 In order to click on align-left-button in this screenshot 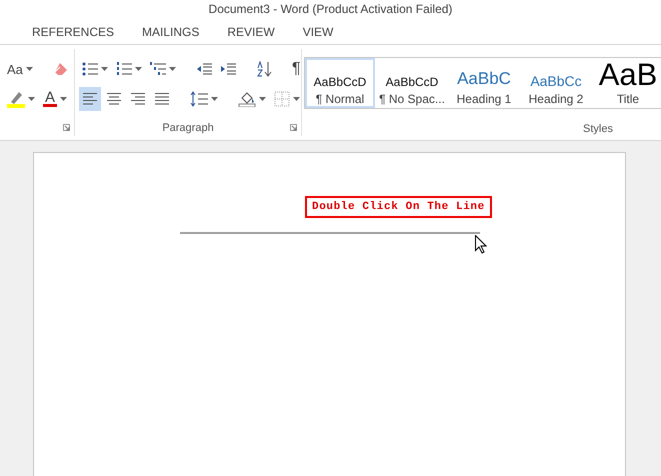, I will do `click(90, 99)`.